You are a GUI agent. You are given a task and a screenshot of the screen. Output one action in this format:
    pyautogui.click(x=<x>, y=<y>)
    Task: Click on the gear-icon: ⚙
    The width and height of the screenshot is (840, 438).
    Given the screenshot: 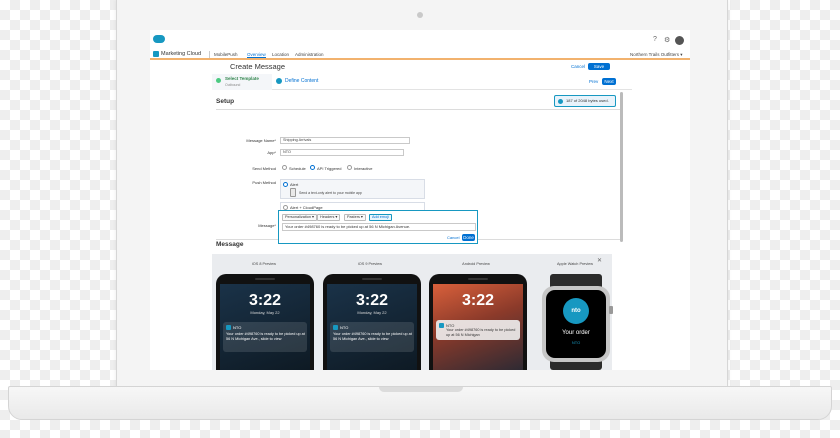 What is the action you would take?
    pyautogui.click(x=667, y=40)
    